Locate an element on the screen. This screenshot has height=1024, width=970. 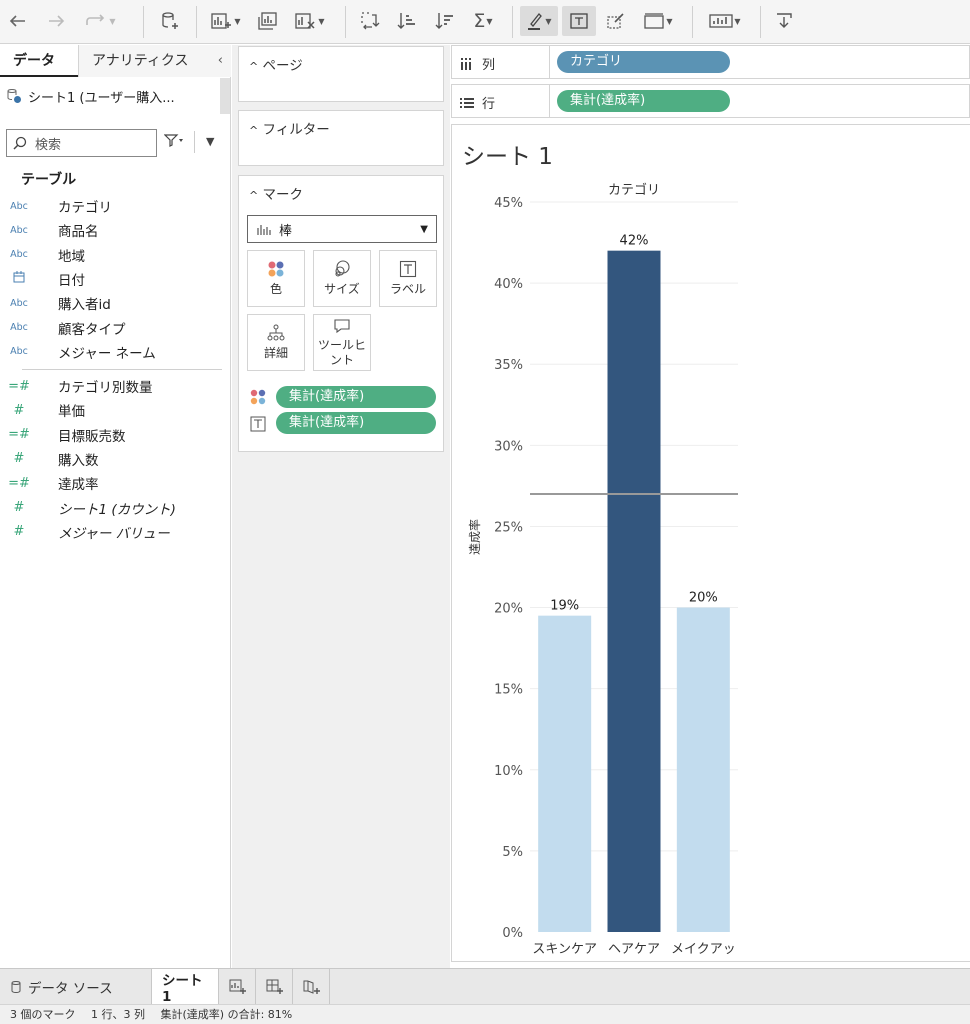
field-item: # 単価 is located at coordinates (115, 410).